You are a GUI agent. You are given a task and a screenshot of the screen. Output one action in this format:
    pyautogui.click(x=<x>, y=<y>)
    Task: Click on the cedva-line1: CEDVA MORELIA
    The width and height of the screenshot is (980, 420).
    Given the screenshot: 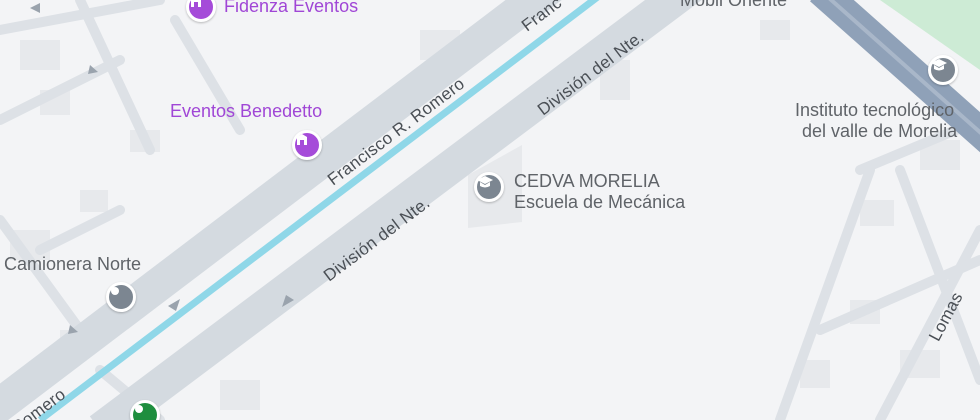 What is the action you would take?
    pyautogui.click(x=587, y=181)
    